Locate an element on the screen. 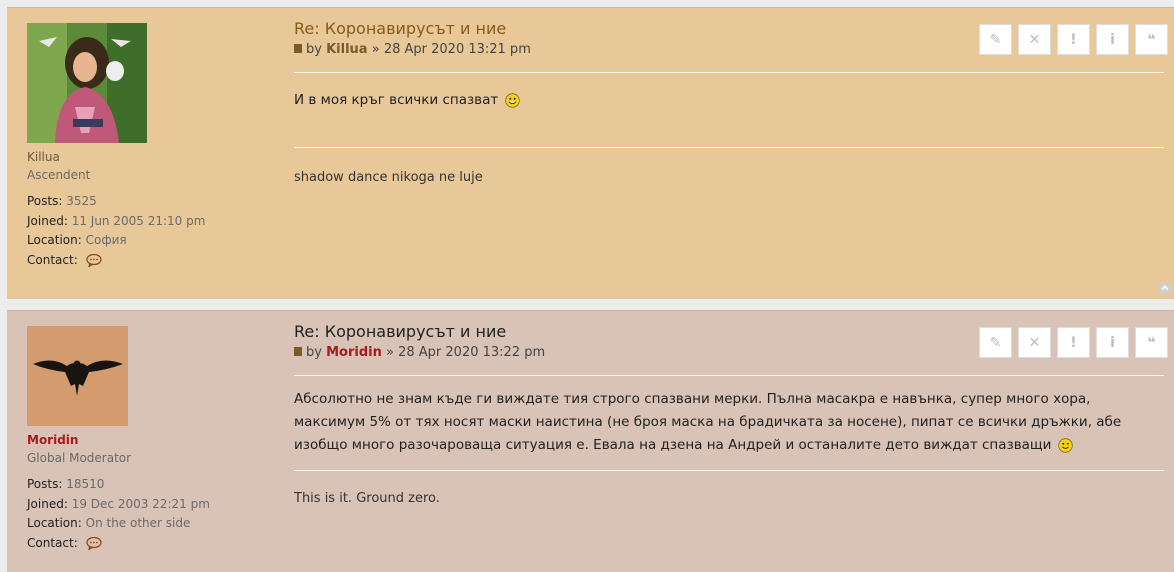 The width and height of the screenshot is (1174, 572). profile-username: Moridin is located at coordinates (152, 440).